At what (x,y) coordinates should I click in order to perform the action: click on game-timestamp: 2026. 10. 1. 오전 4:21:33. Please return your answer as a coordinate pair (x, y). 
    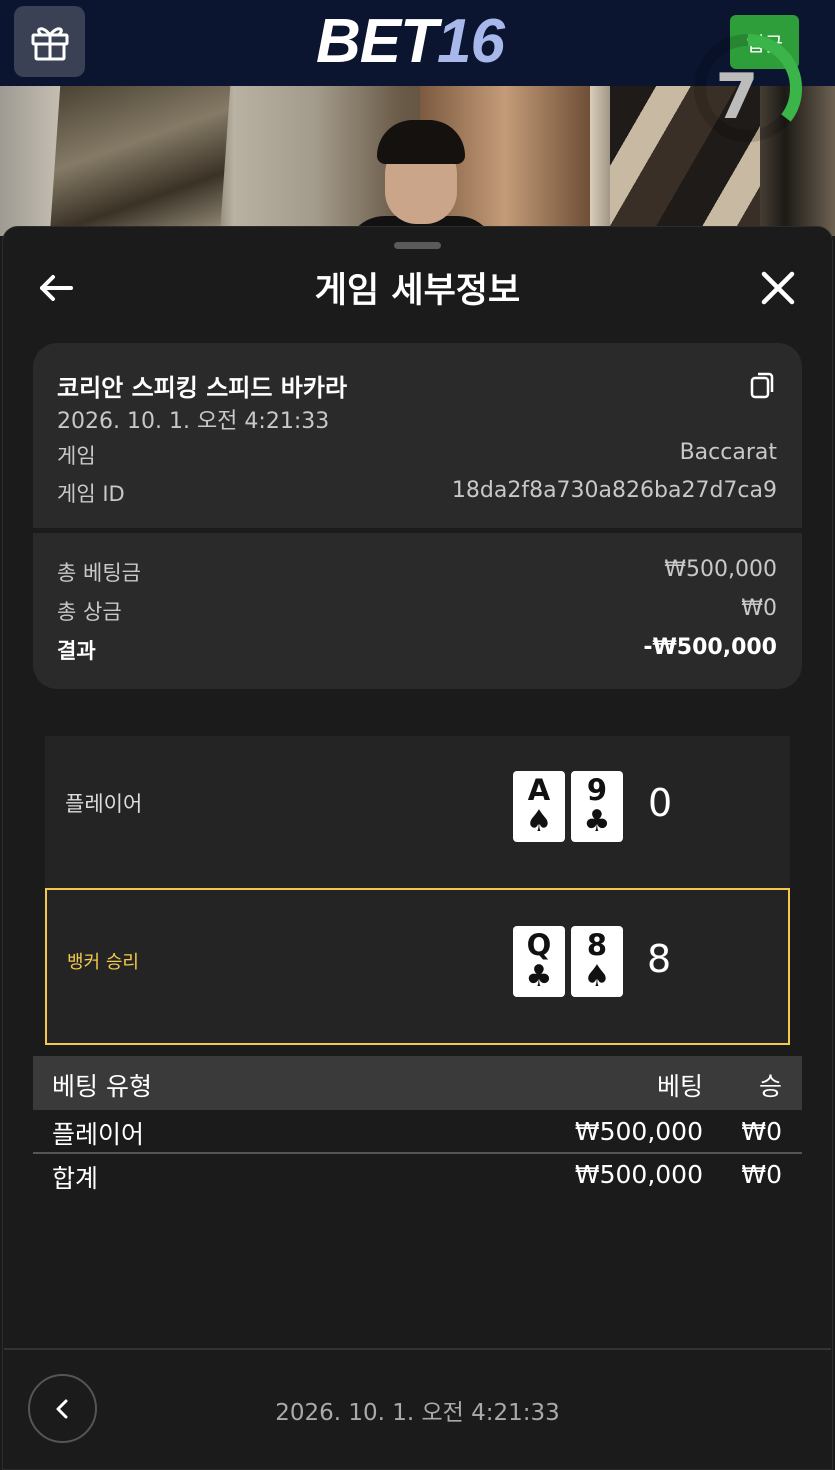
    Looking at the image, I should click on (193, 421).